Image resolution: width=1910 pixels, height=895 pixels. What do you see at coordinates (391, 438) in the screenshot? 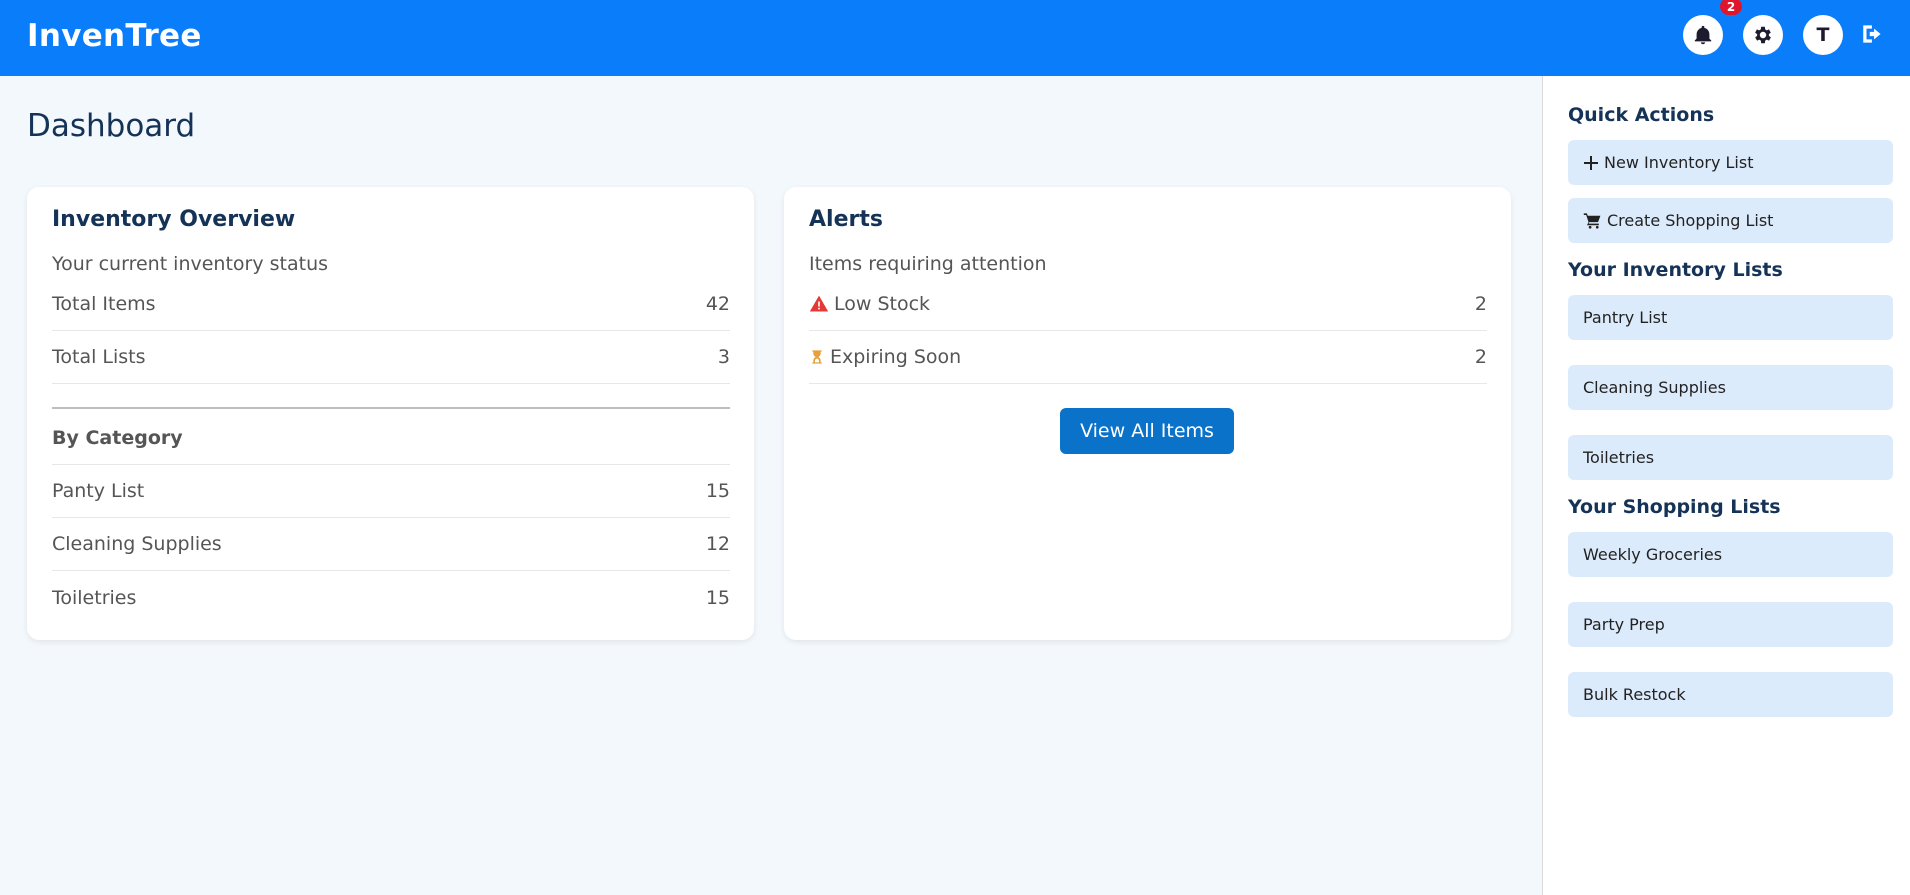
I see `category-heading: By Category` at bounding box center [391, 438].